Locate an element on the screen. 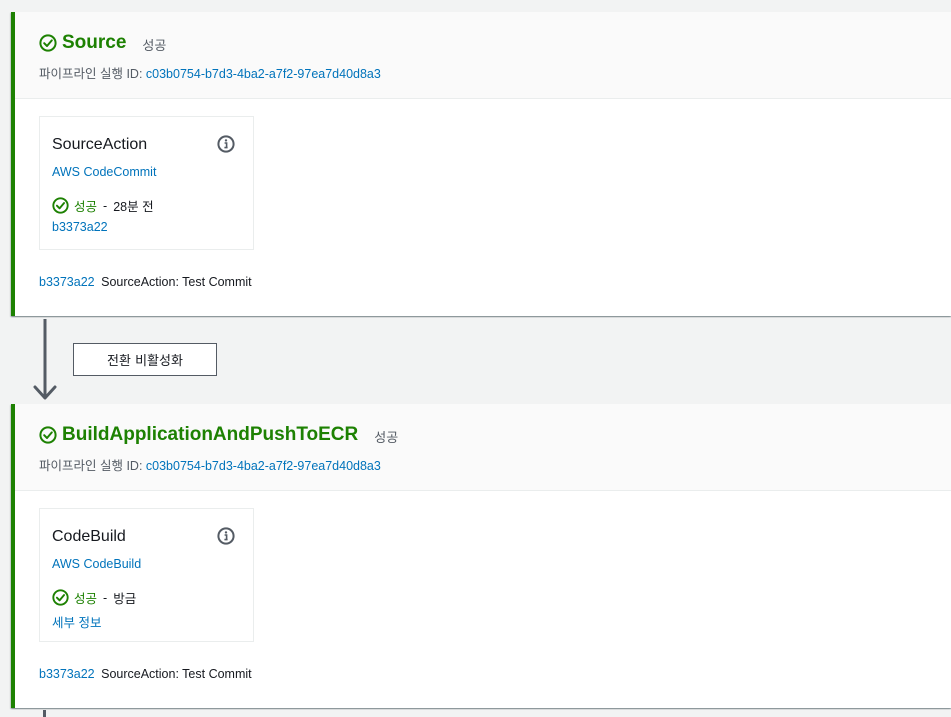 The width and height of the screenshot is (951, 717). stage-name: BuildApplicationAndPushToECR is located at coordinates (210, 434).